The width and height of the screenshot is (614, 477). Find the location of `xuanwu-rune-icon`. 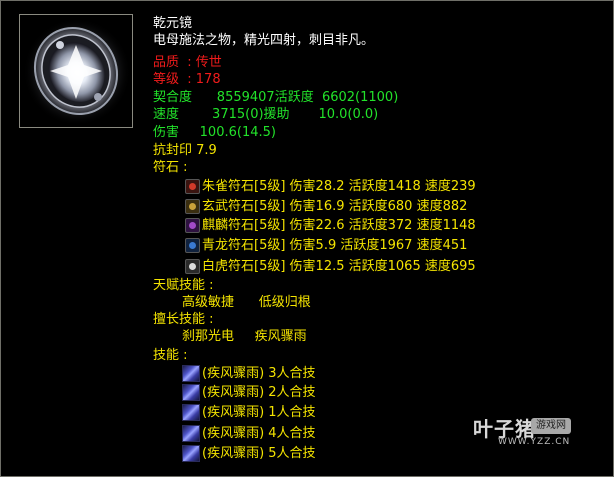

xuanwu-rune-icon is located at coordinates (192, 206).